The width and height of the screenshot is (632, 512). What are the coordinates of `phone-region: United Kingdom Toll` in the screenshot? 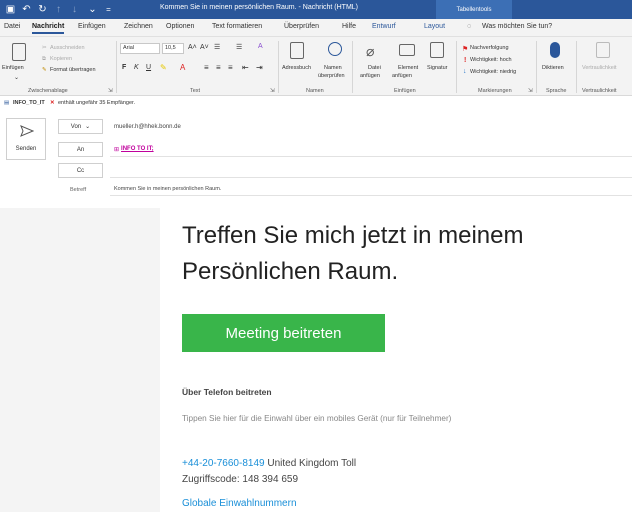 It's located at (312, 463).